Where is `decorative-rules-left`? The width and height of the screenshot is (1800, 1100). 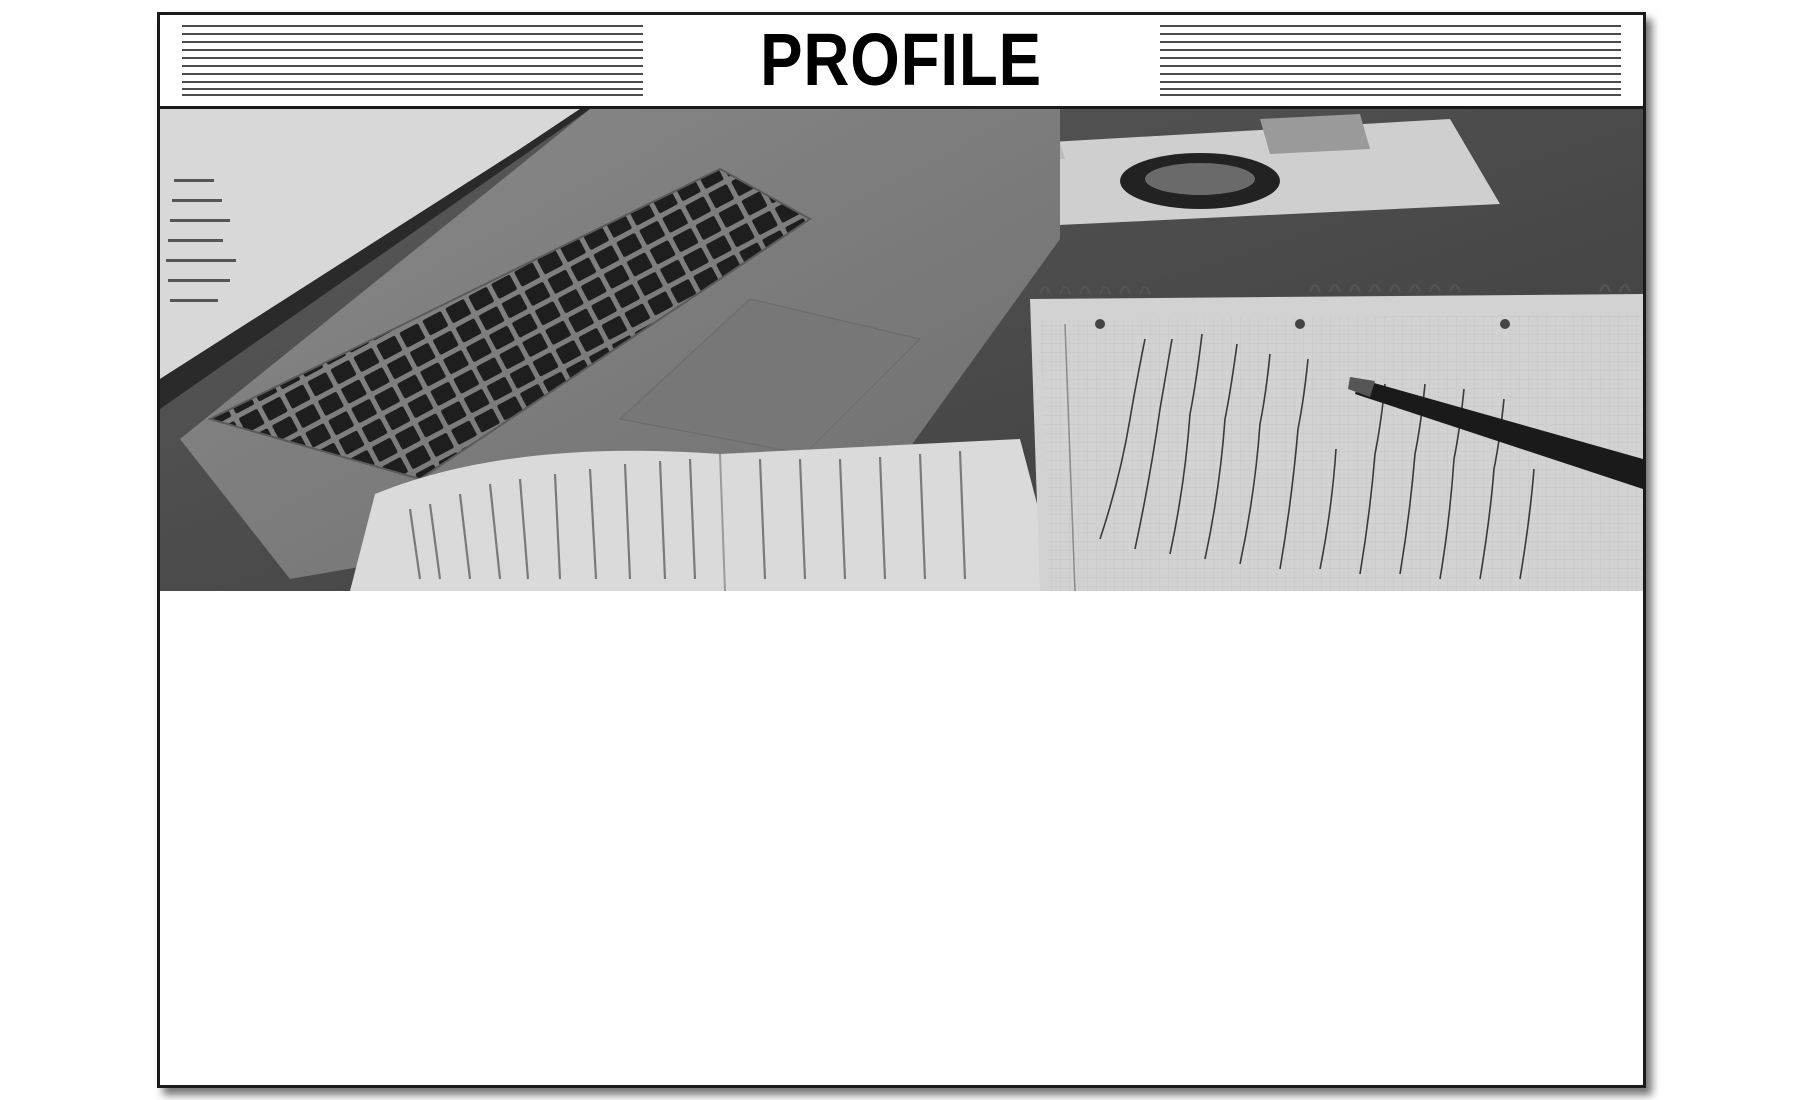 decorative-rules-left is located at coordinates (412, 60).